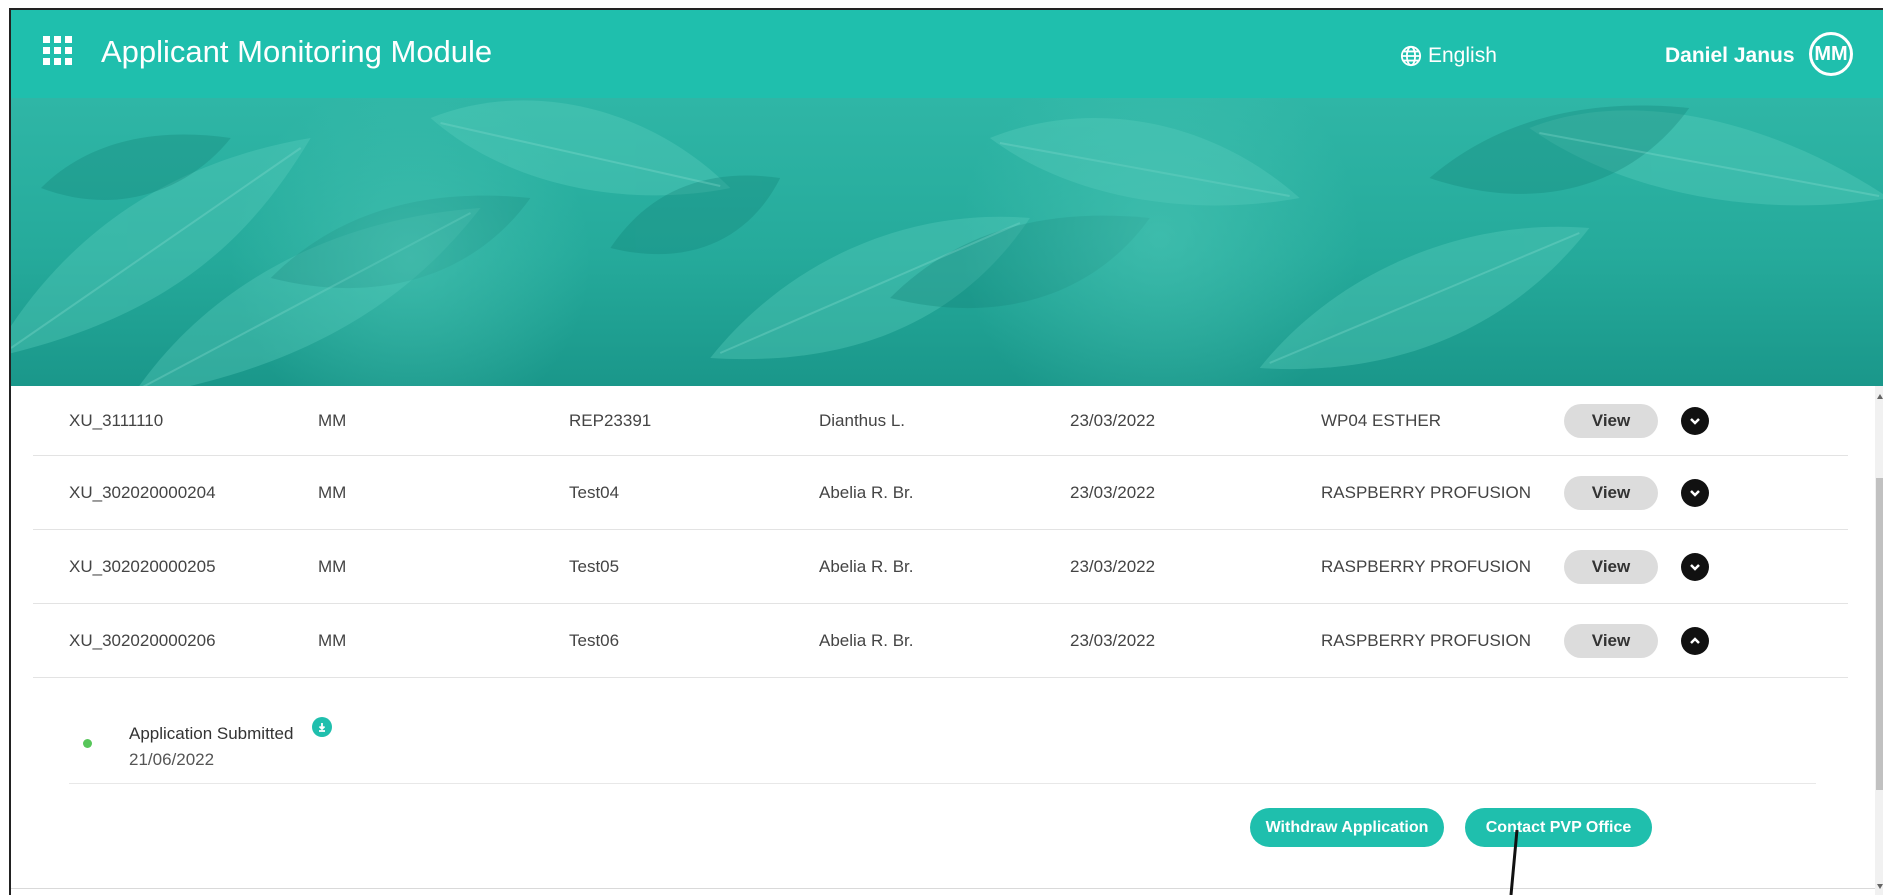 The width and height of the screenshot is (1884, 895). I want to click on species: Dianthus L., so click(862, 420).